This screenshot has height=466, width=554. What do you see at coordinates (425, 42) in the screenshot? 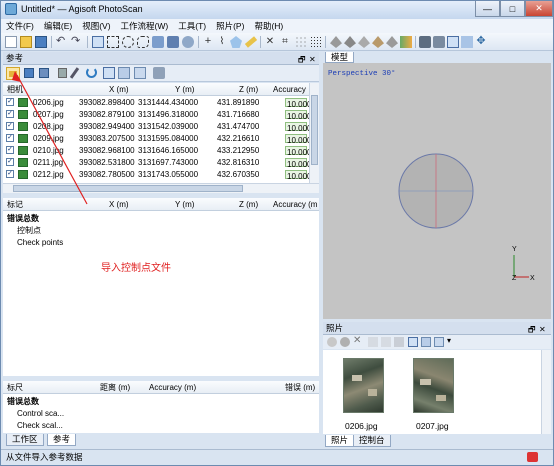
I see `show-cameras-icon` at bounding box center [425, 42].